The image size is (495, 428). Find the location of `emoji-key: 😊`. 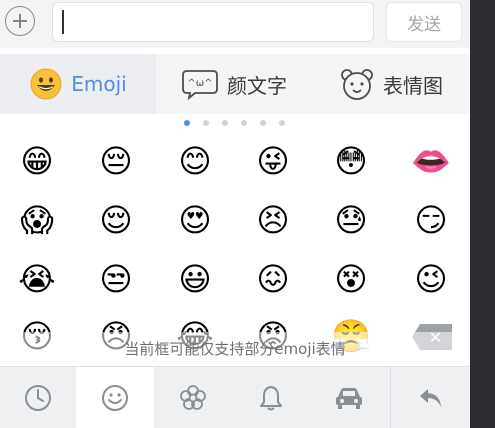

emoji-key: 😊 is located at coordinates (195, 161).